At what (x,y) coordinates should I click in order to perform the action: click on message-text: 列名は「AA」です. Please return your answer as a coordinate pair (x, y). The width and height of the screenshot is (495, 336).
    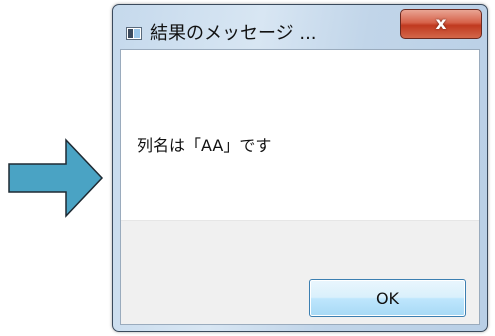
    Looking at the image, I should click on (204, 145).